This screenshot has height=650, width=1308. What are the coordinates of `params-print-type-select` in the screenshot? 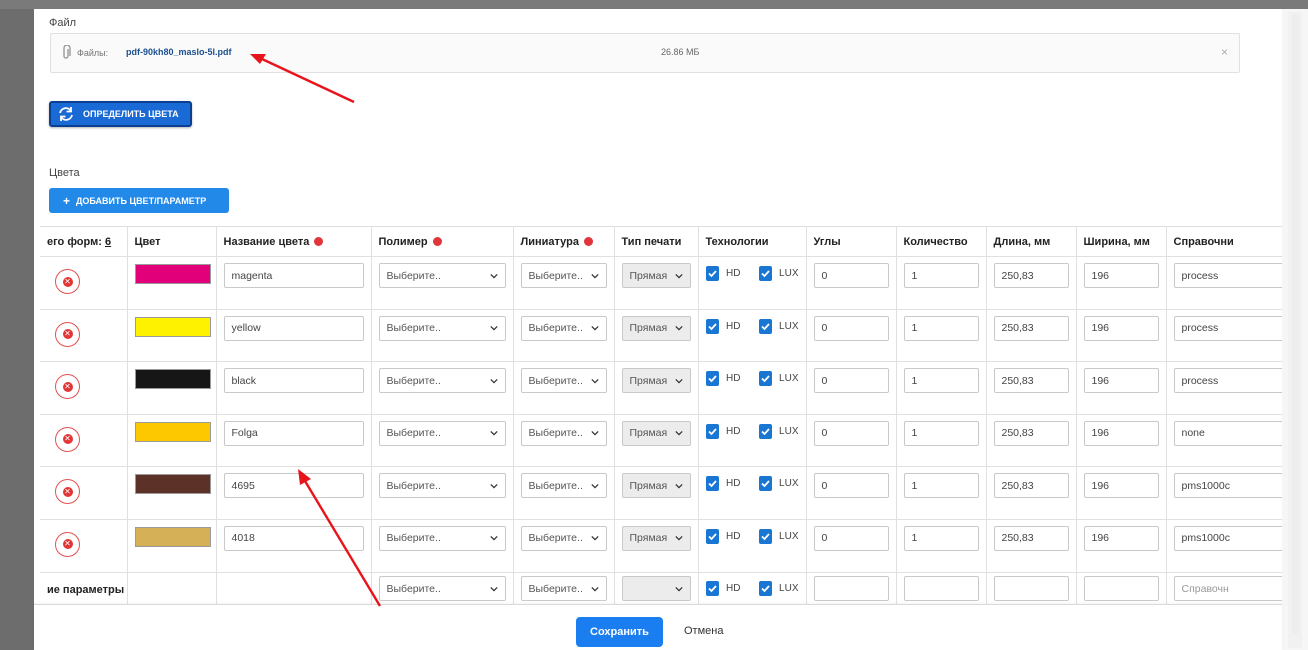 It's located at (656, 589).